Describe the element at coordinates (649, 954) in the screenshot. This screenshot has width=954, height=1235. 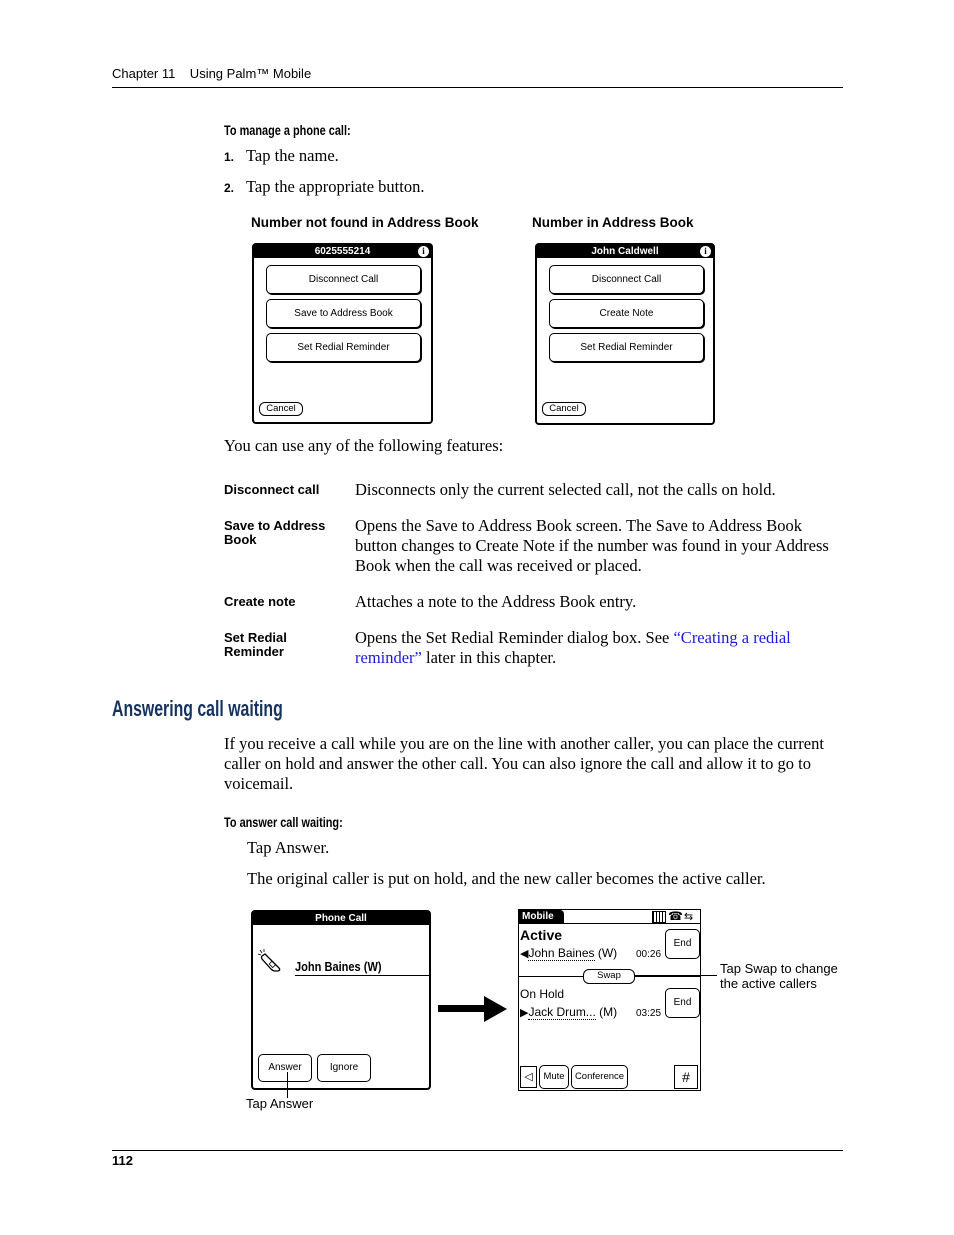
I see `active-call-timer: 00:26` at that location.